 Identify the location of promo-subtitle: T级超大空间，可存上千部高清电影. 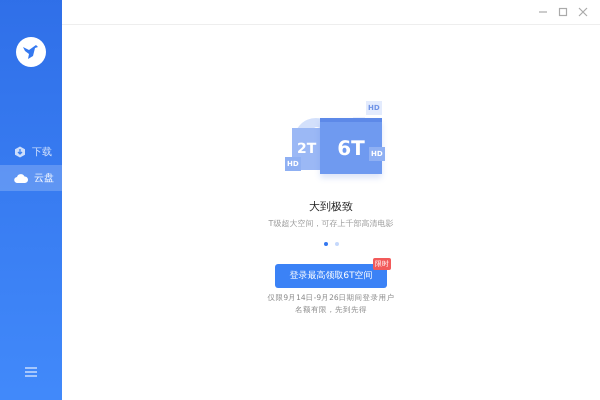
(331, 223).